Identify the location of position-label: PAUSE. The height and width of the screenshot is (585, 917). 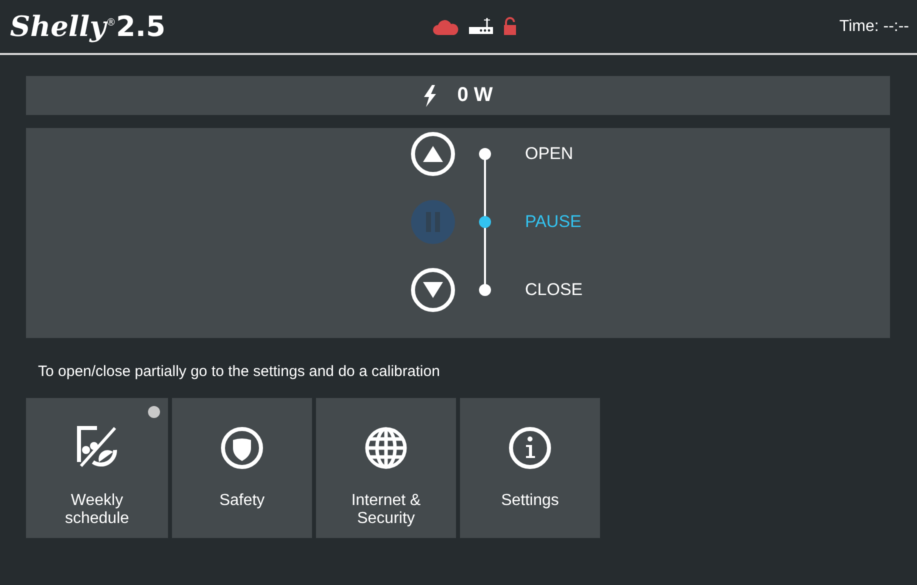
(575, 222).